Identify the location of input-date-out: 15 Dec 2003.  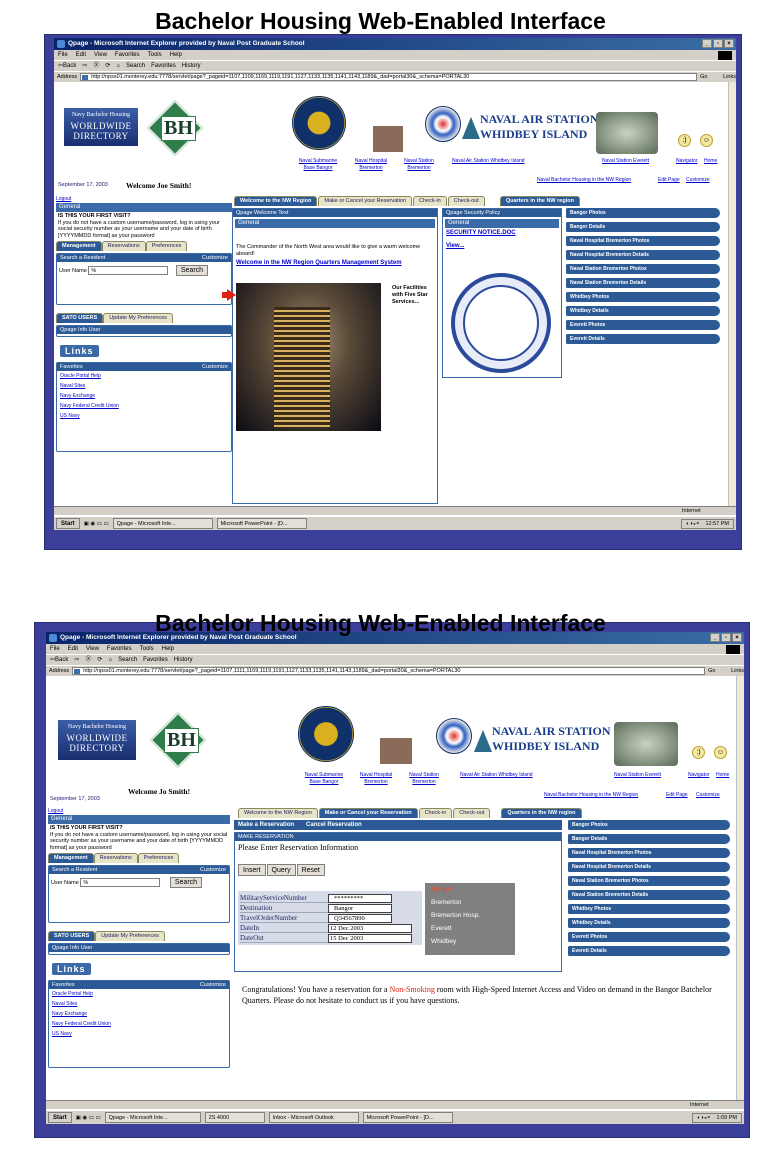
(370, 938).